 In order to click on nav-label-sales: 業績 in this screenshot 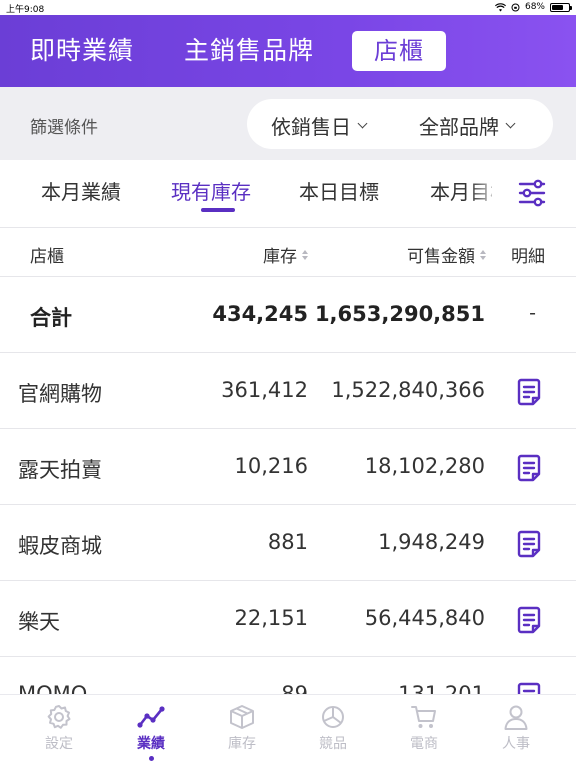, I will do `click(151, 744)`.